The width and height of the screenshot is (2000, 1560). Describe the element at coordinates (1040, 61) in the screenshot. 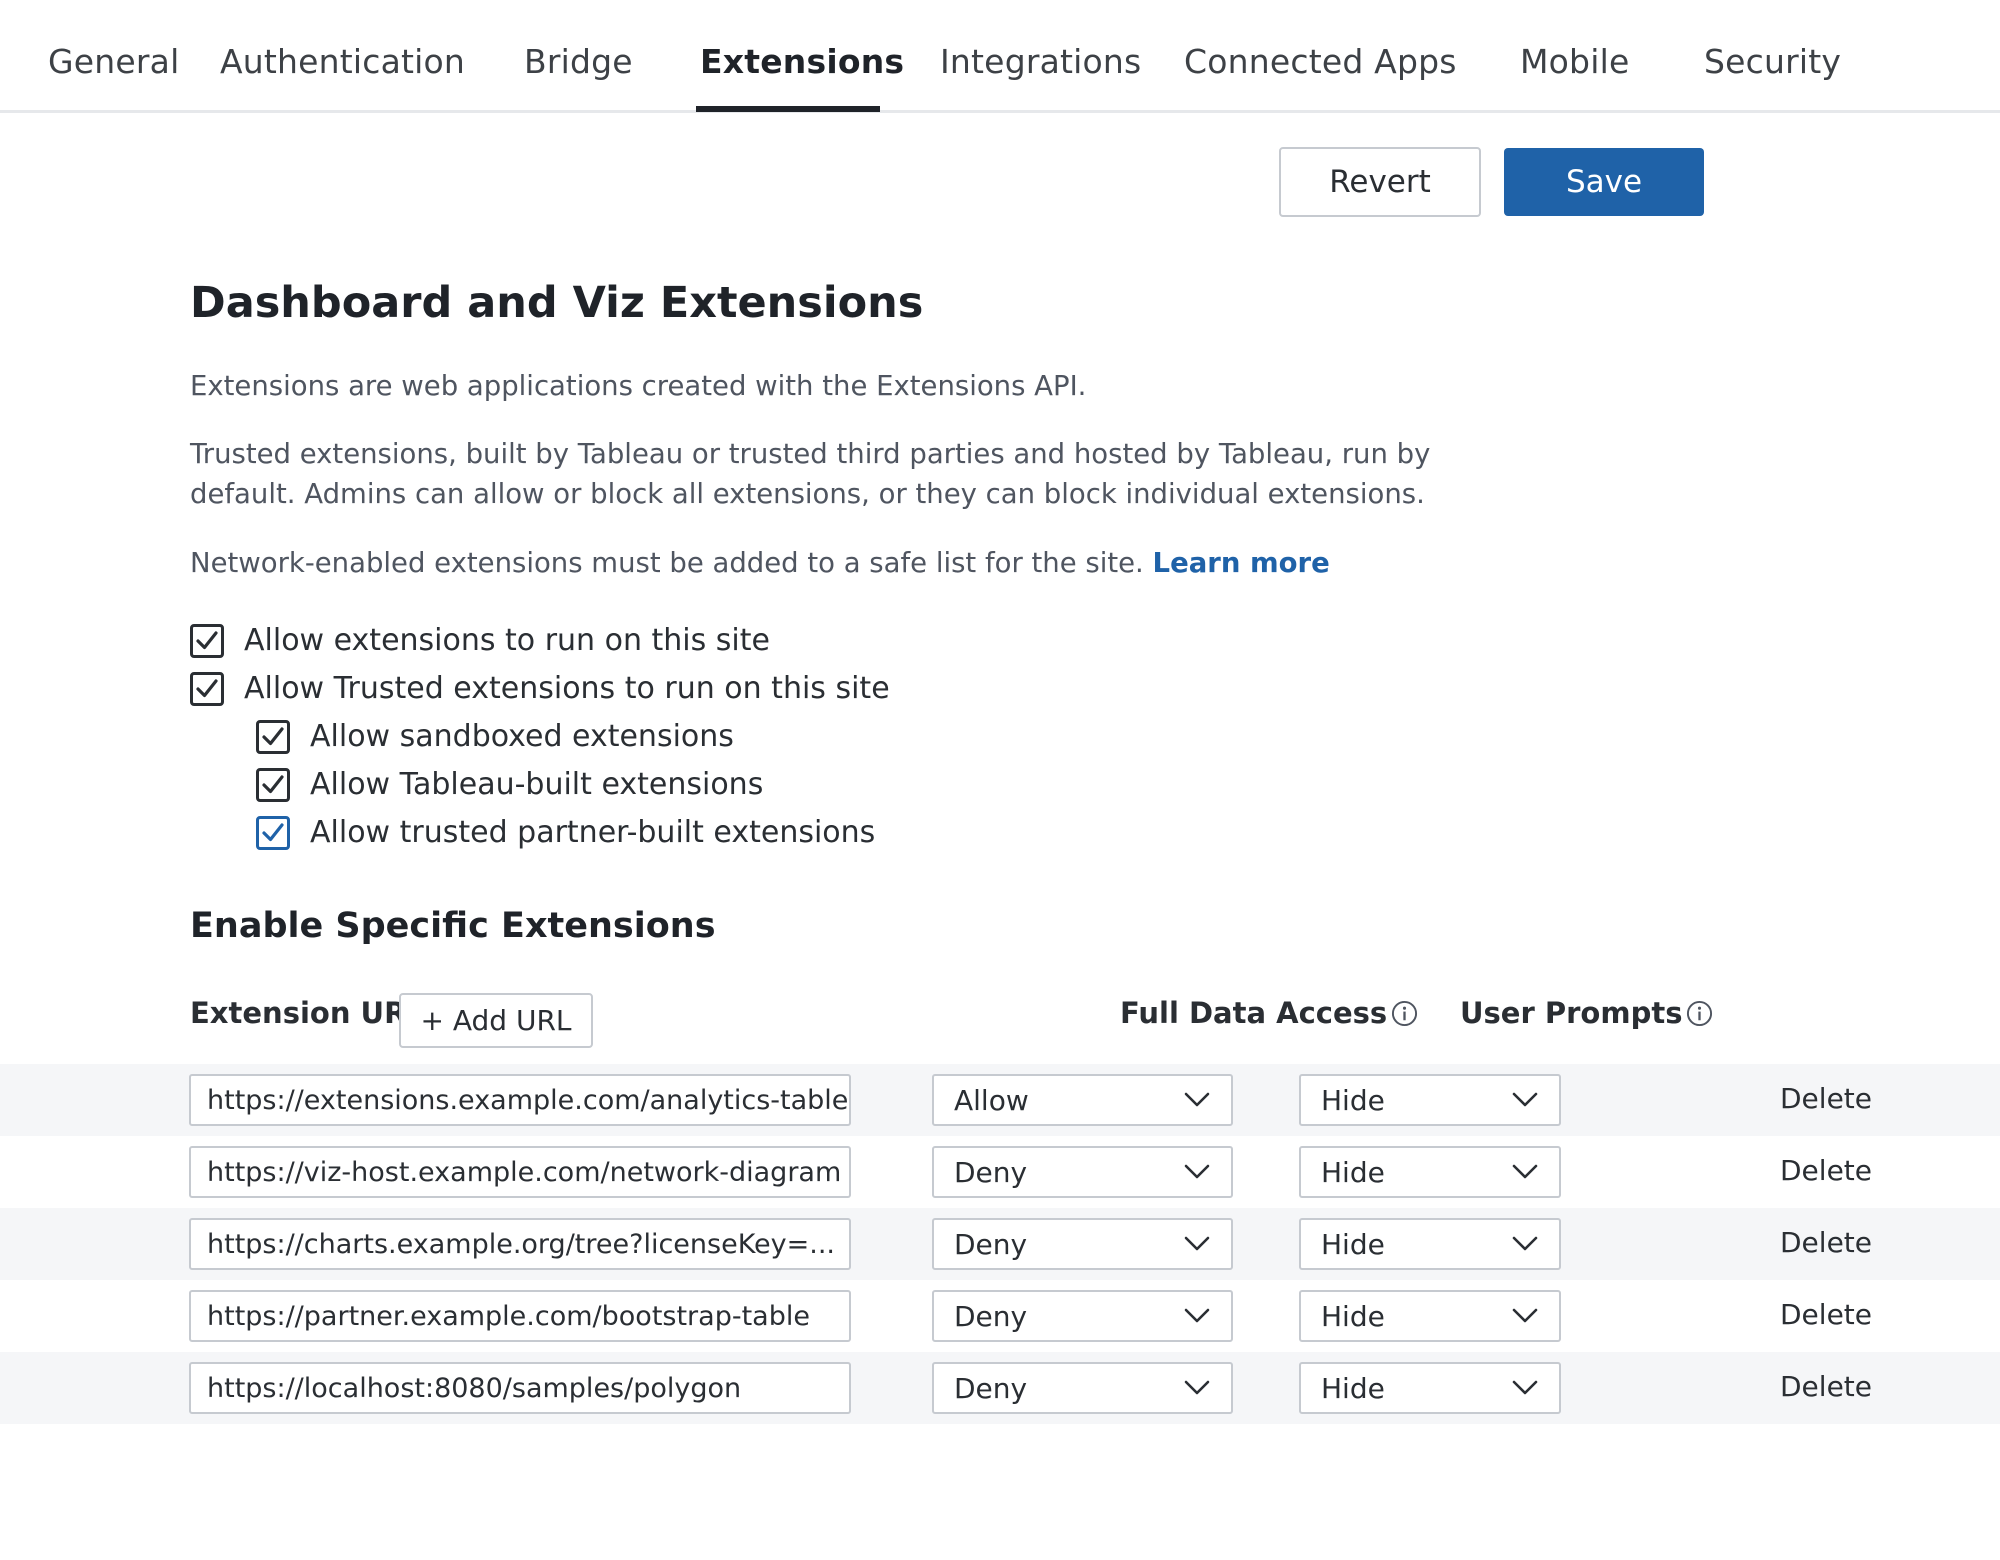

I see `tab-integrations: Integrations` at that location.